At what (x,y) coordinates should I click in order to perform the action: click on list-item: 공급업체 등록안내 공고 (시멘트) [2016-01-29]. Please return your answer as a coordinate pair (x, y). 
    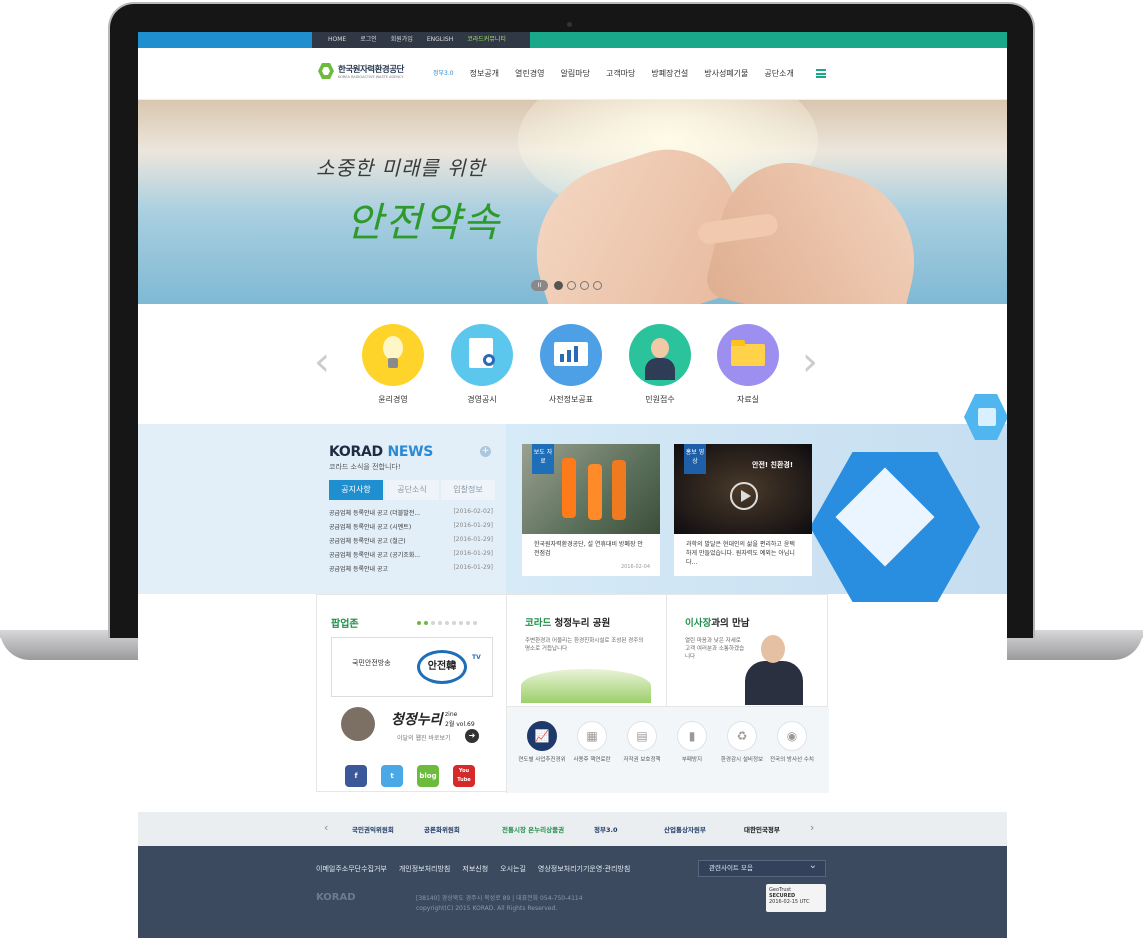
    Looking at the image, I should click on (411, 529).